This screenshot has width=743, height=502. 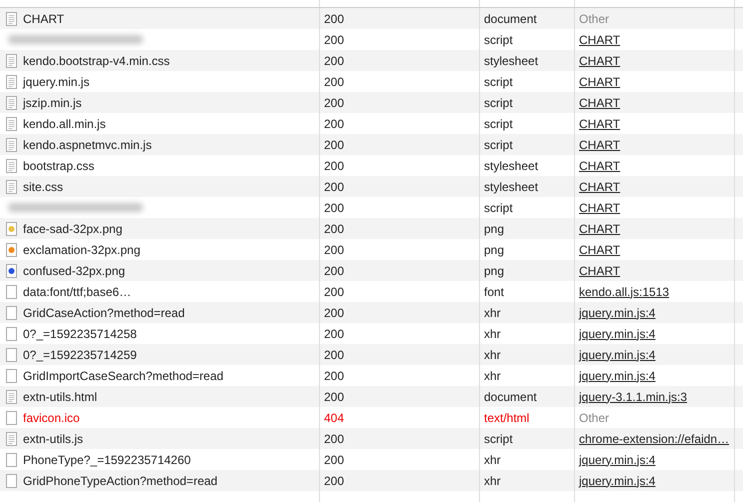 I want to click on request-name: confused-32px.png, so click(x=74, y=271).